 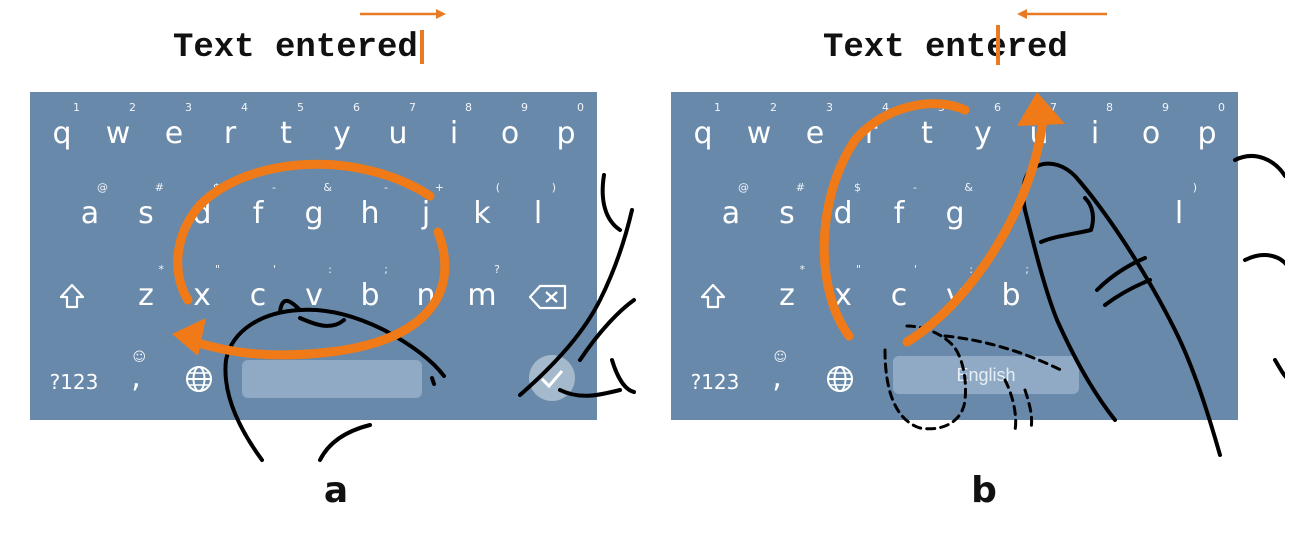 I want to click on text-entered-b: Text entered, so click(x=945, y=48).